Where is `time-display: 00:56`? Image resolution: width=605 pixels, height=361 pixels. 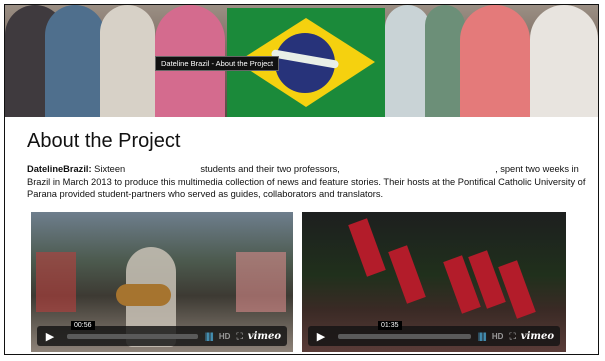 time-display: 00:56 is located at coordinates (83, 325).